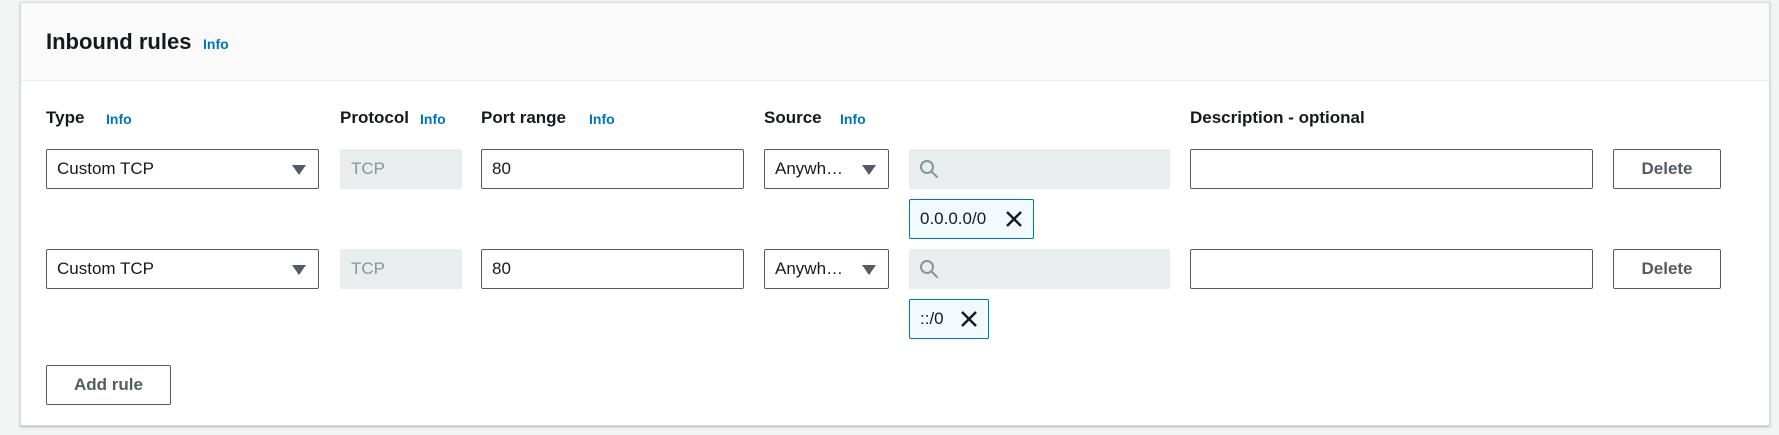  What do you see at coordinates (853, 119) in the screenshot?
I see `source-info-link: Info` at bounding box center [853, 119].